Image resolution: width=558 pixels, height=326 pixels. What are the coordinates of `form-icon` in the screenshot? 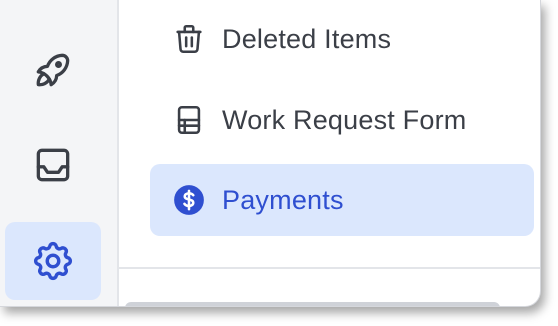 It's located at (189, 120).